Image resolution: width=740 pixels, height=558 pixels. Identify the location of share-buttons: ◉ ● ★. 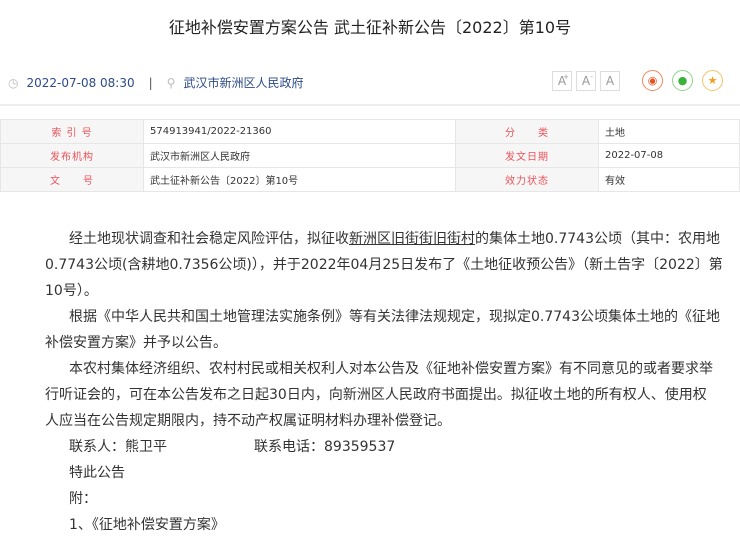
(682, 80).